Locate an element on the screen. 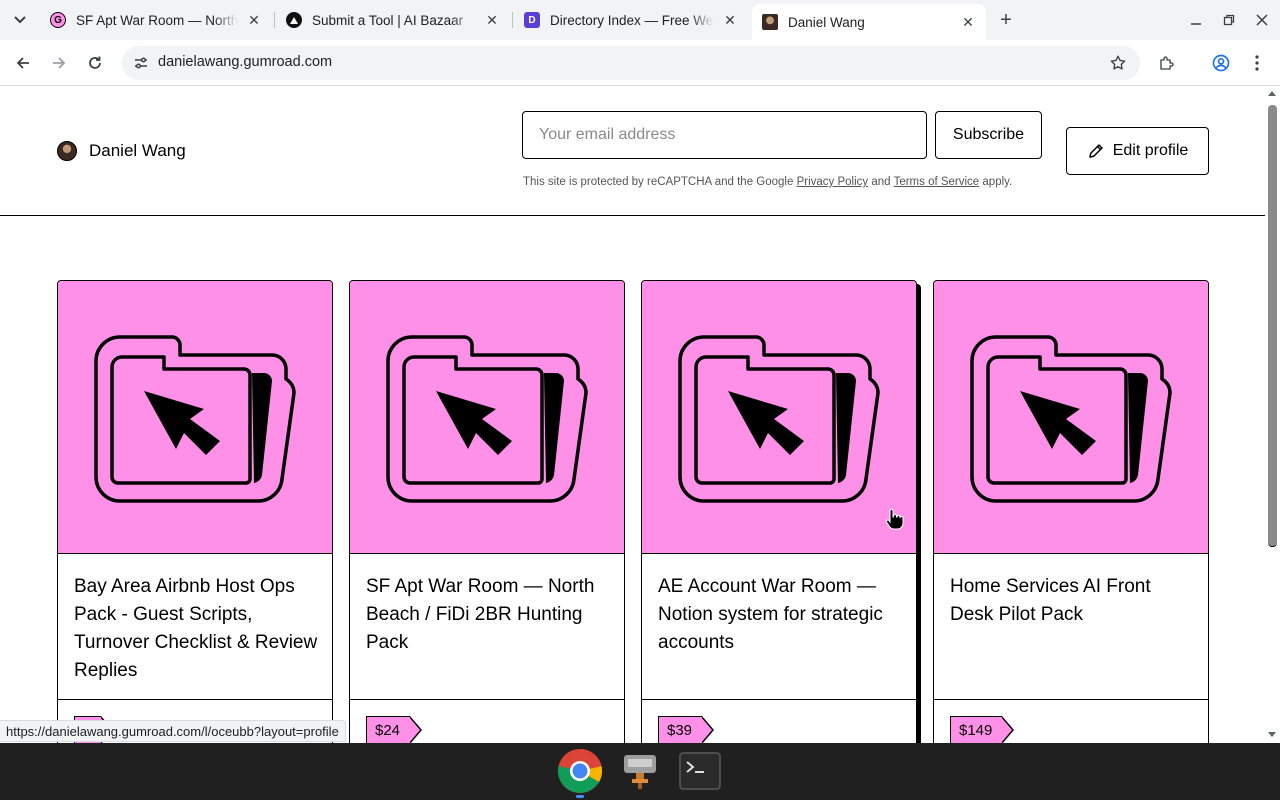 The width and height of the screenshot is (1280, 800). bookmark-star-icon is located at coordinates (1118, 63).